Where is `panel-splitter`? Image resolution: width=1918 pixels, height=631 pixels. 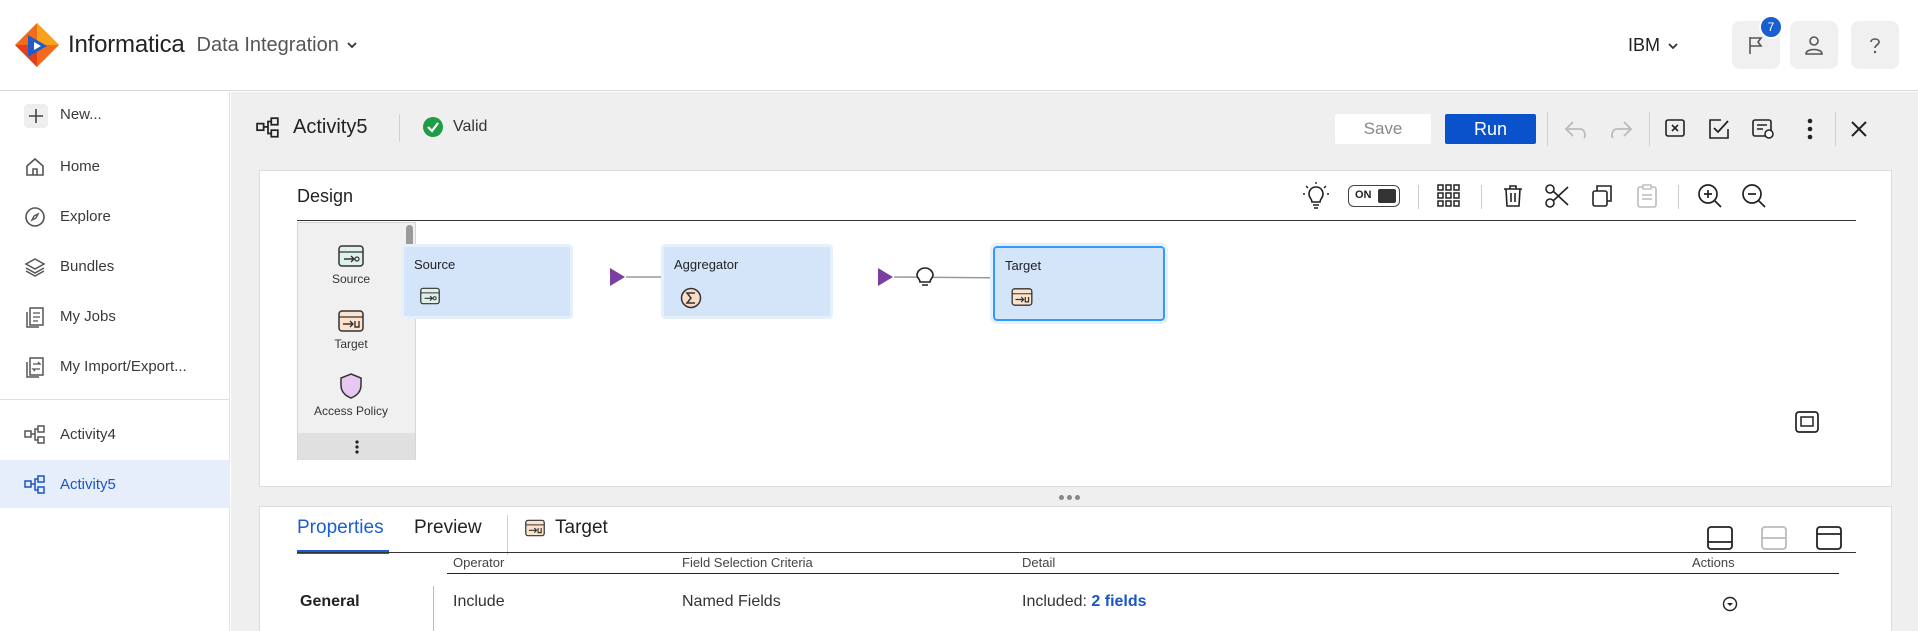 panel-splitter is located at coordinates (1069, 497).